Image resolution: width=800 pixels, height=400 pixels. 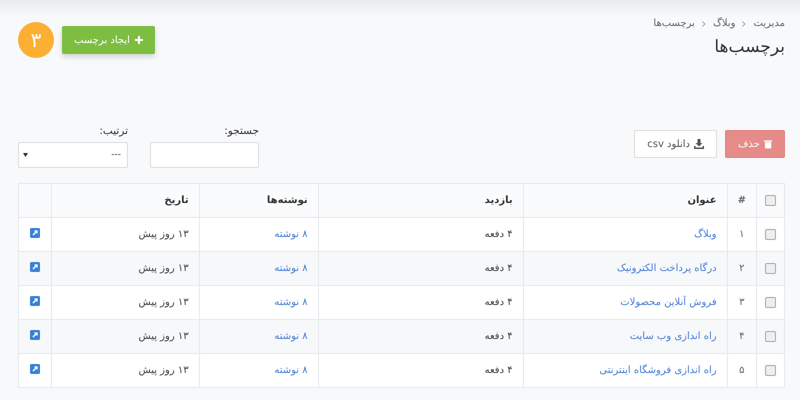 I want to click on plus-icon, so click(x=138, y=40).